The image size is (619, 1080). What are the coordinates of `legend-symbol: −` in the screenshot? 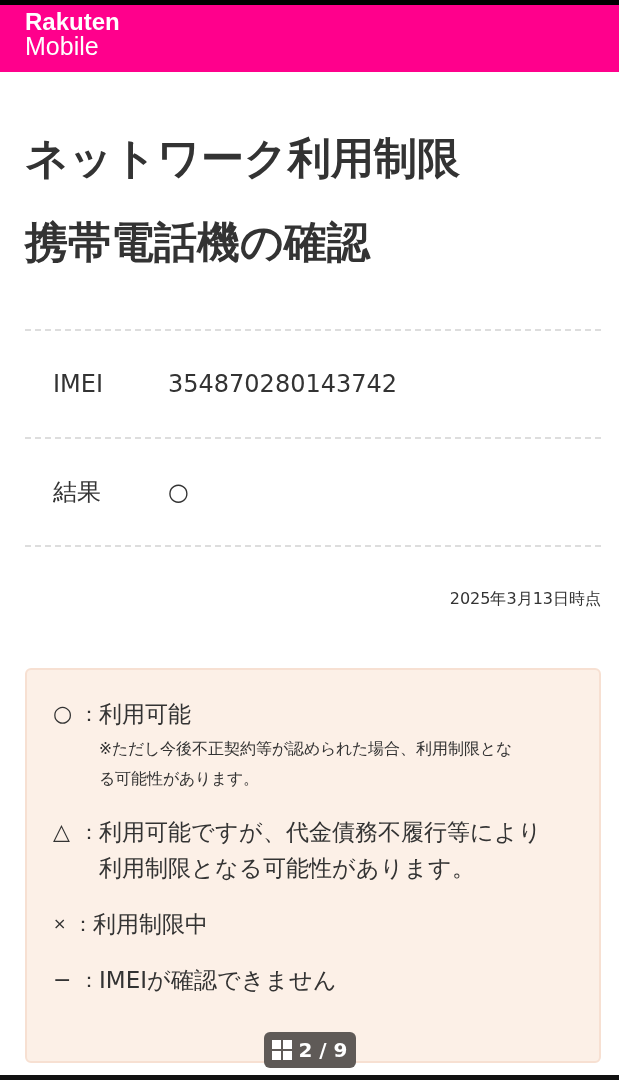 It's located at (63, 980).